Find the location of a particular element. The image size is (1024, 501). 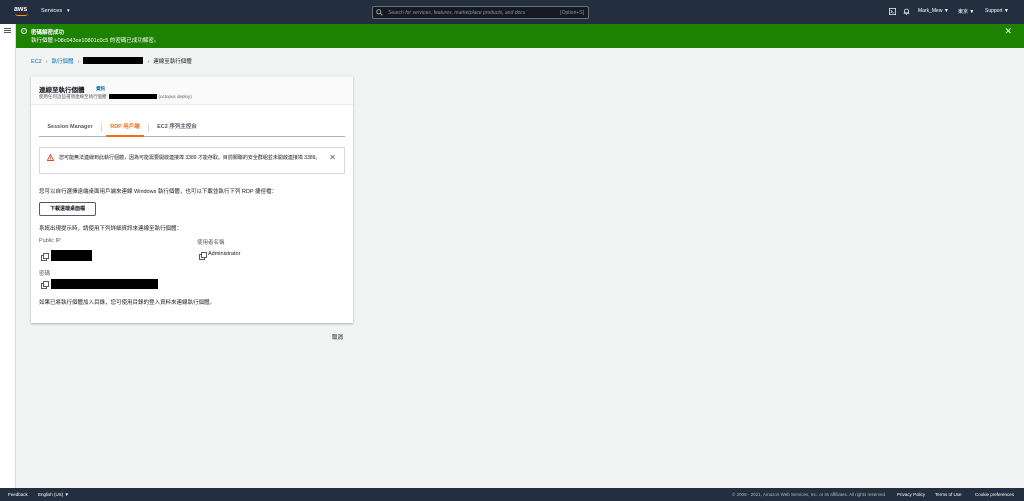

account-menu: Mark_Mew ▼ is located at coordinates (933, 11).